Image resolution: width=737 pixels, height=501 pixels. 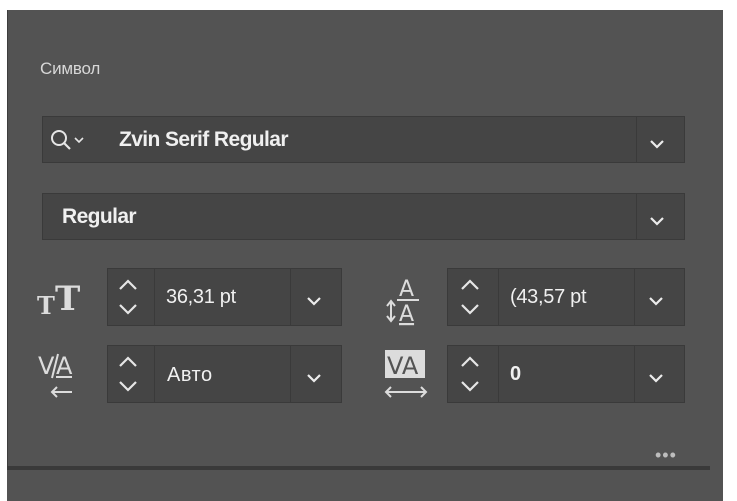 I want to click on search-icon, so click(x=68, y=142).